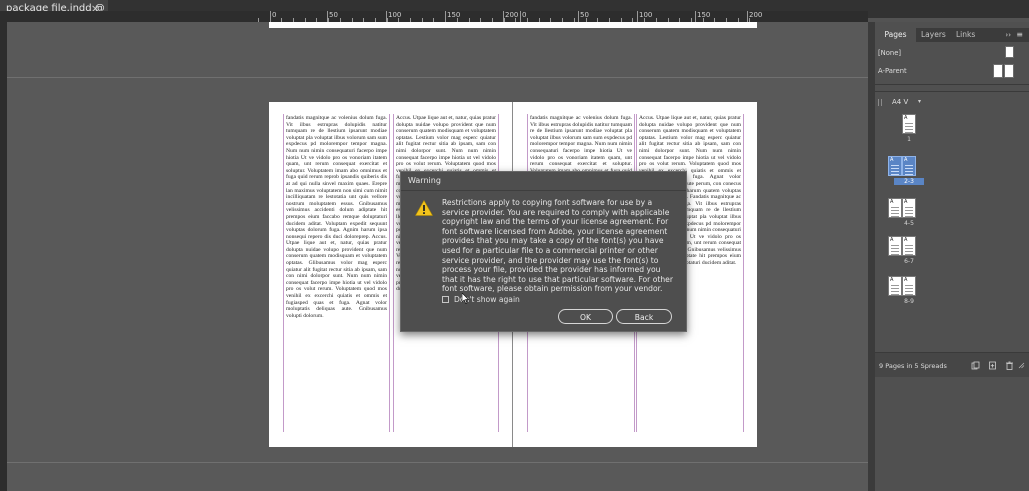 This screenshot has width=1029, height=491. Describe the element at coordinates (434, 16) in the screenshot. I see `horizontal-ruler: 0 50 100 150 200 0 50 100 150 200` at that location.